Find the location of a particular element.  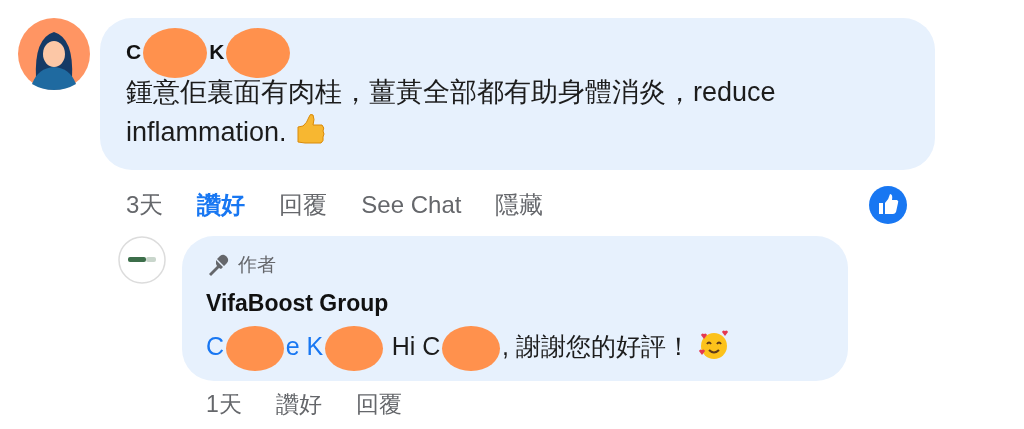

timestamp: 1天 is located at coordinates (224, 404).